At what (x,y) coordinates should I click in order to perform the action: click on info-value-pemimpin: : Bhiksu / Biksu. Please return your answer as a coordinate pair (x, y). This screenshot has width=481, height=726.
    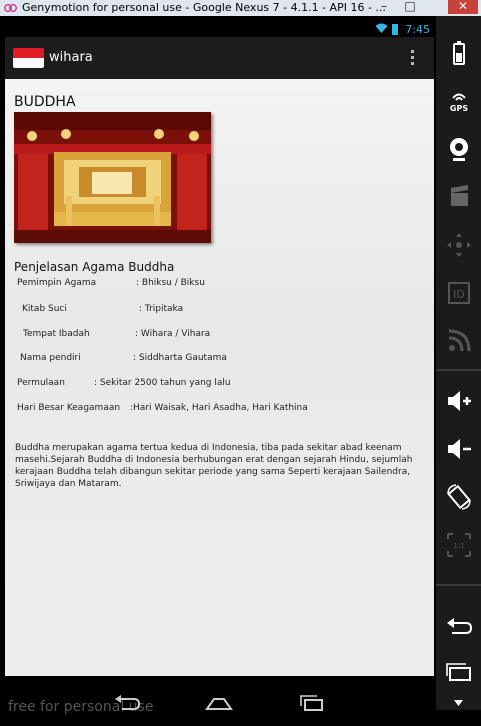
    Looking at the image, I should click on (170, 283).